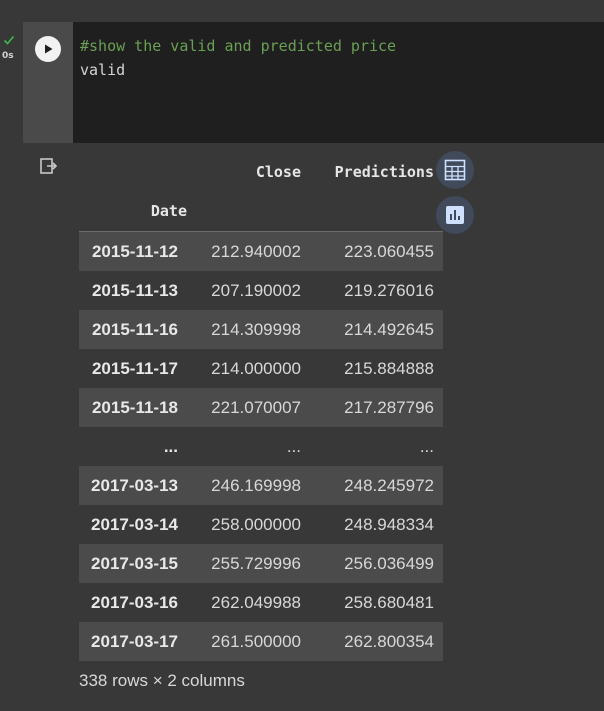 Image resolution: width=604 pixels, height=711 pixels. Describe the element at coordinates (389, 290) in the screenshot. I see `cell-predictions: 219.276016` at that location.